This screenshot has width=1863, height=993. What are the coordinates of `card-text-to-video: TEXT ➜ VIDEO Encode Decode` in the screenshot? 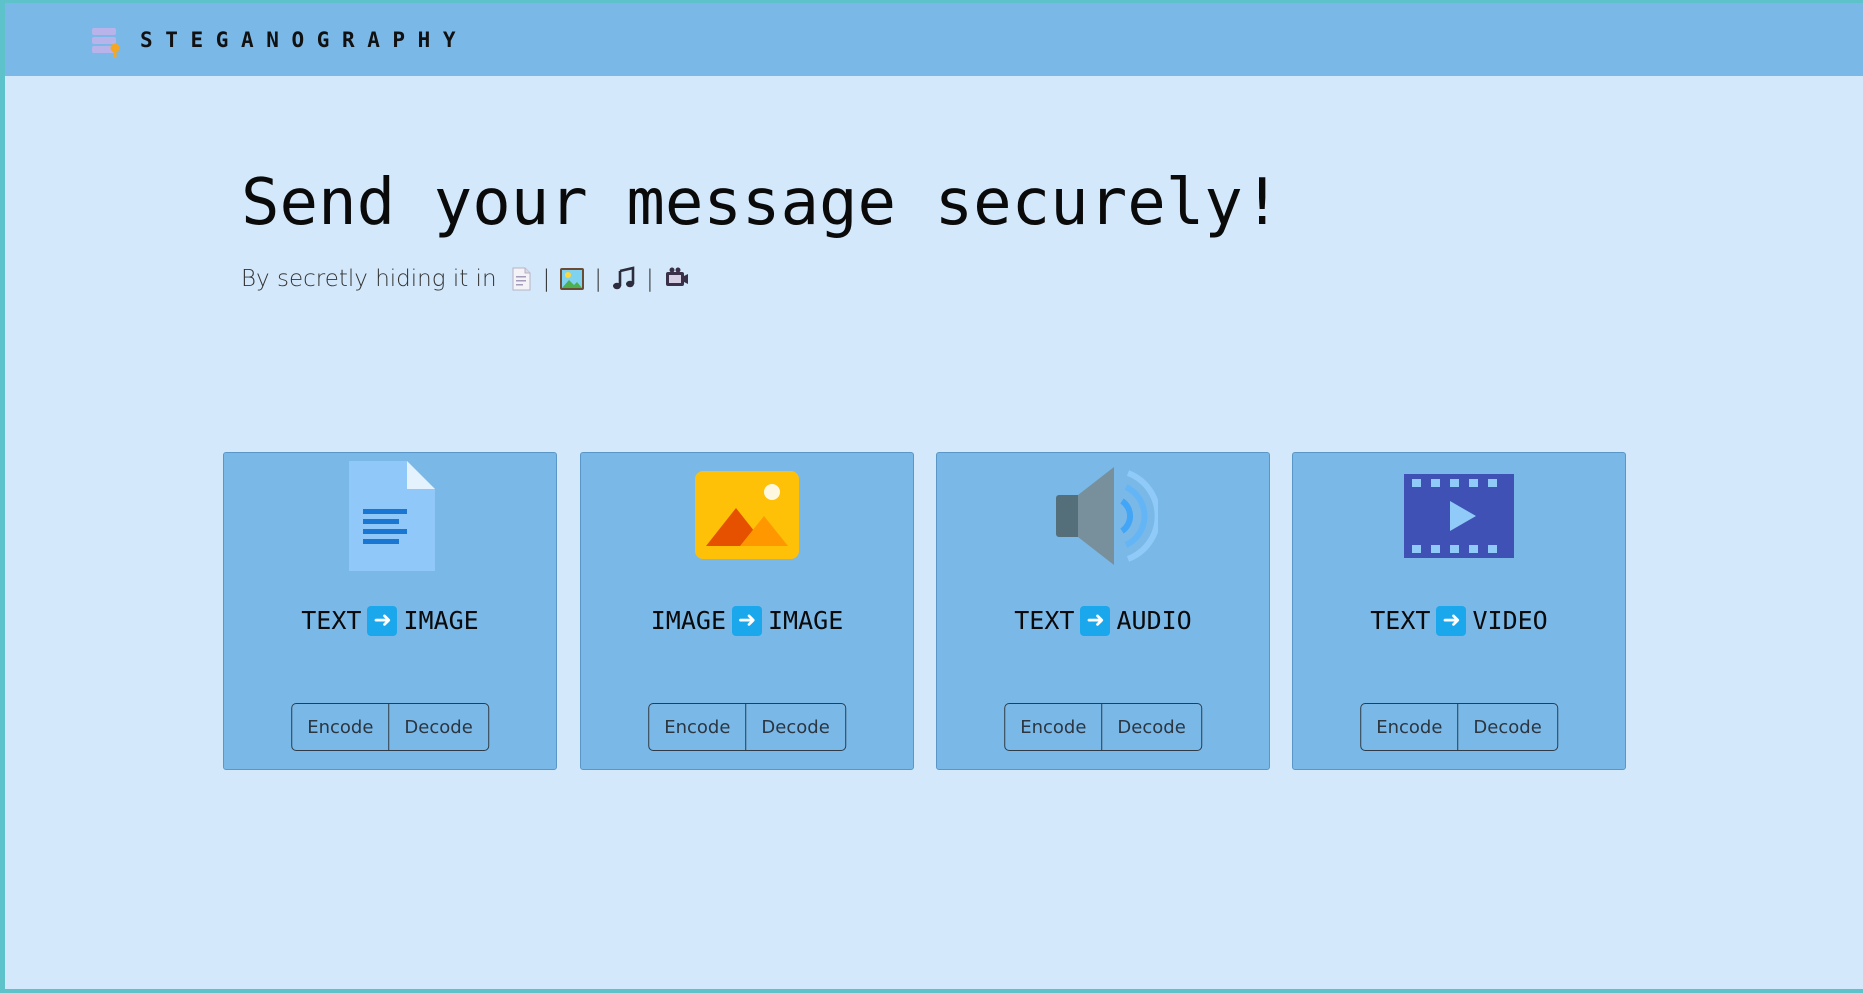 It's located at (1459, 611).